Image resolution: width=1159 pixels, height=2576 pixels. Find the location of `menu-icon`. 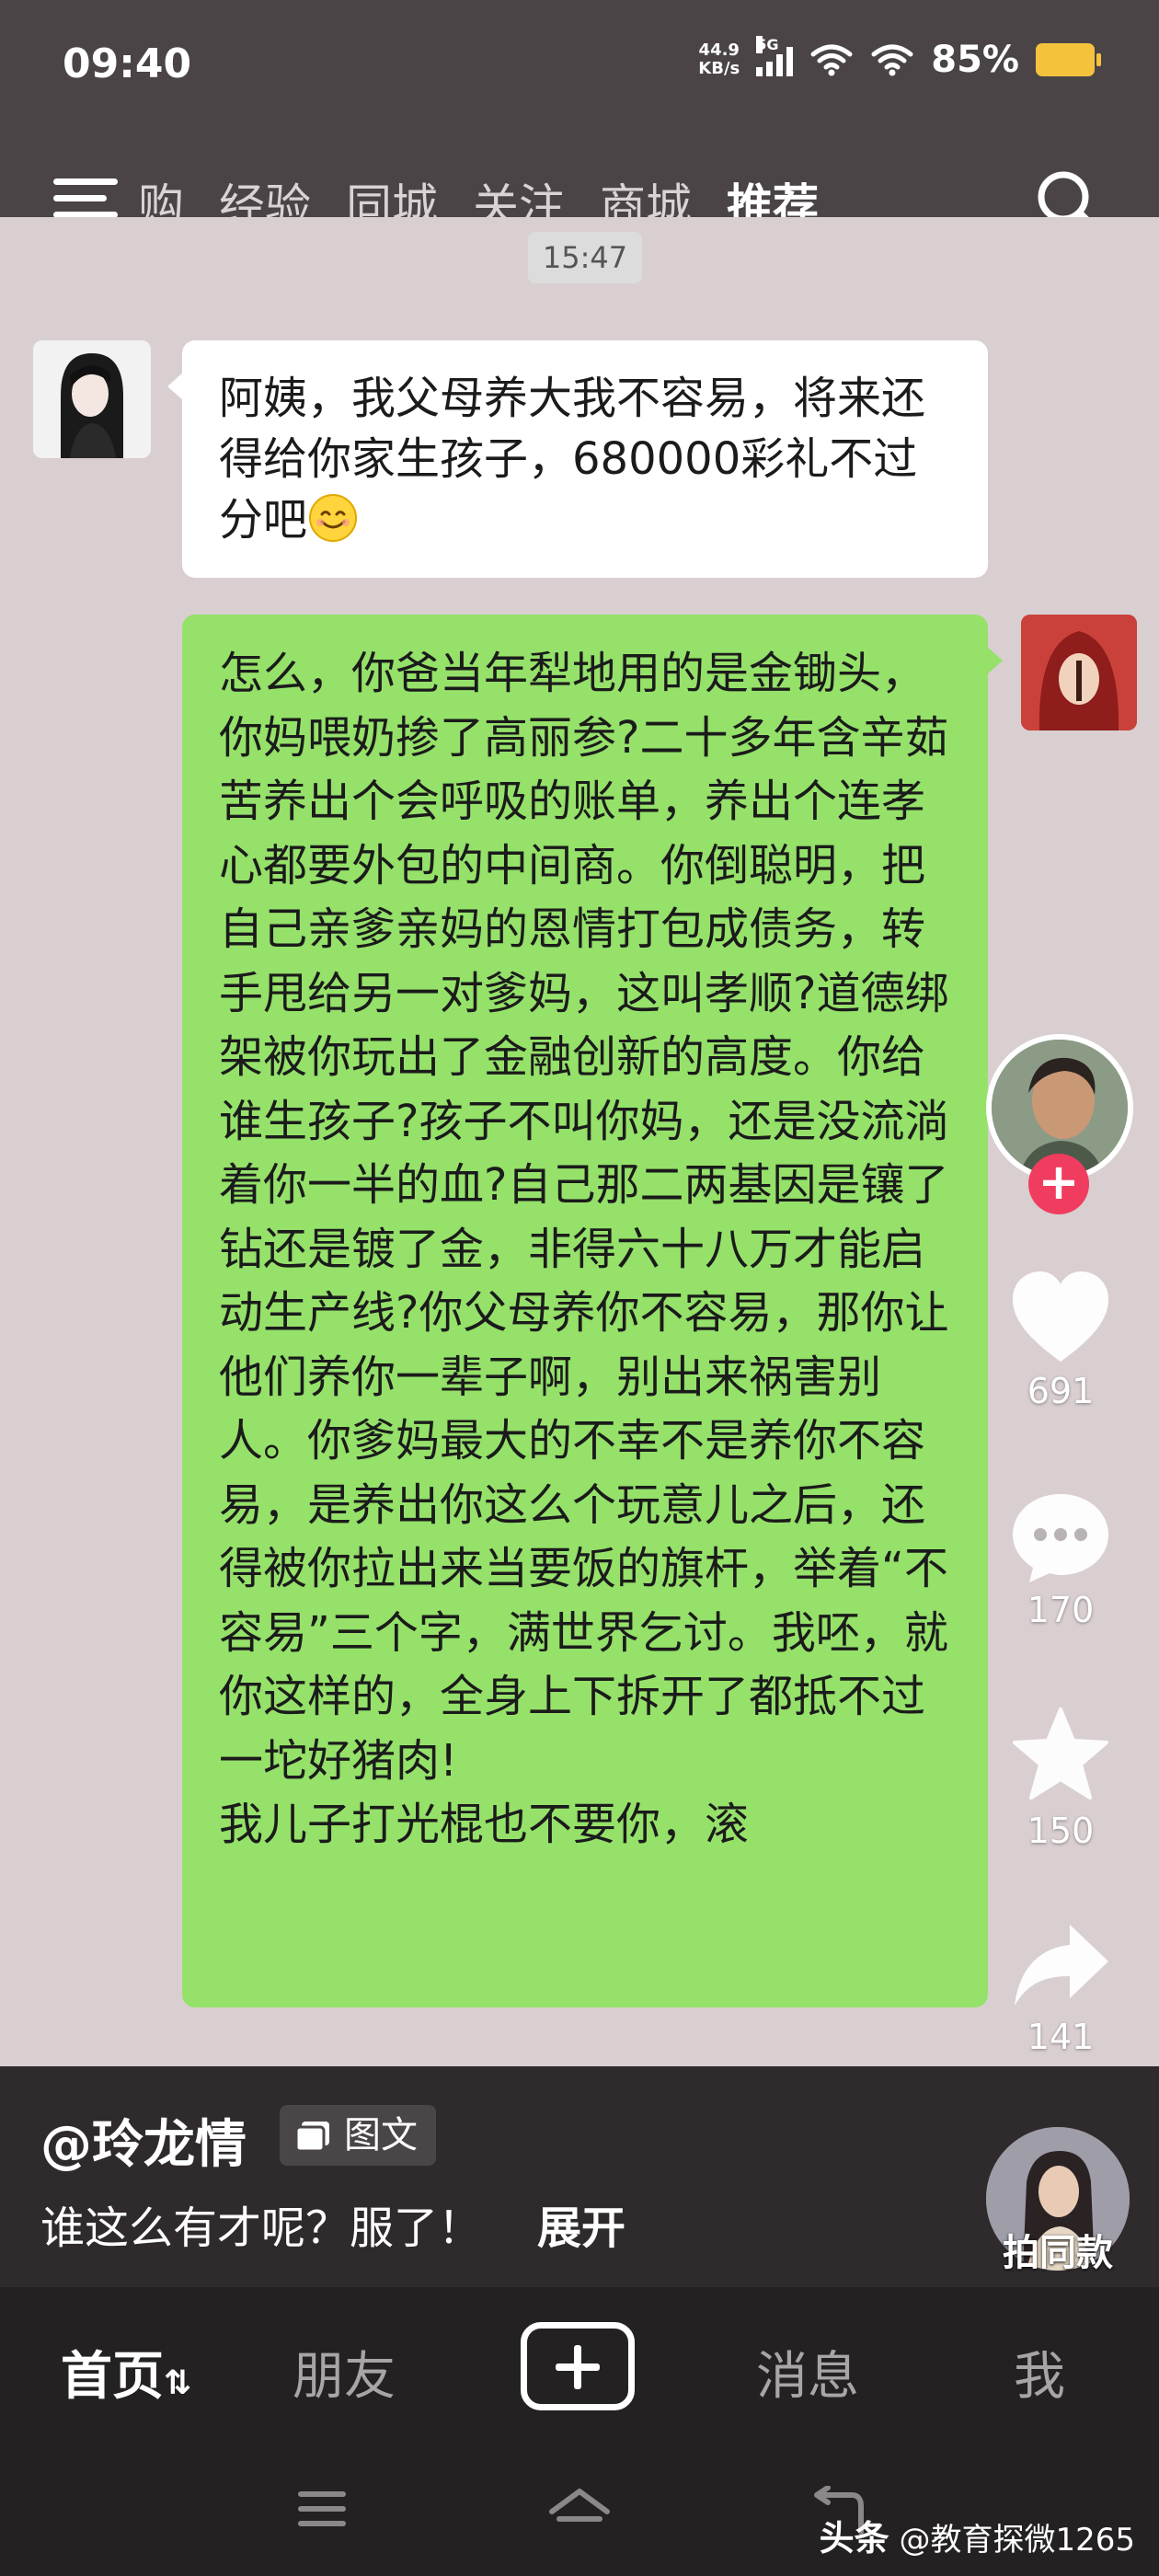

menu-icon is located at coordinates (85, 199).